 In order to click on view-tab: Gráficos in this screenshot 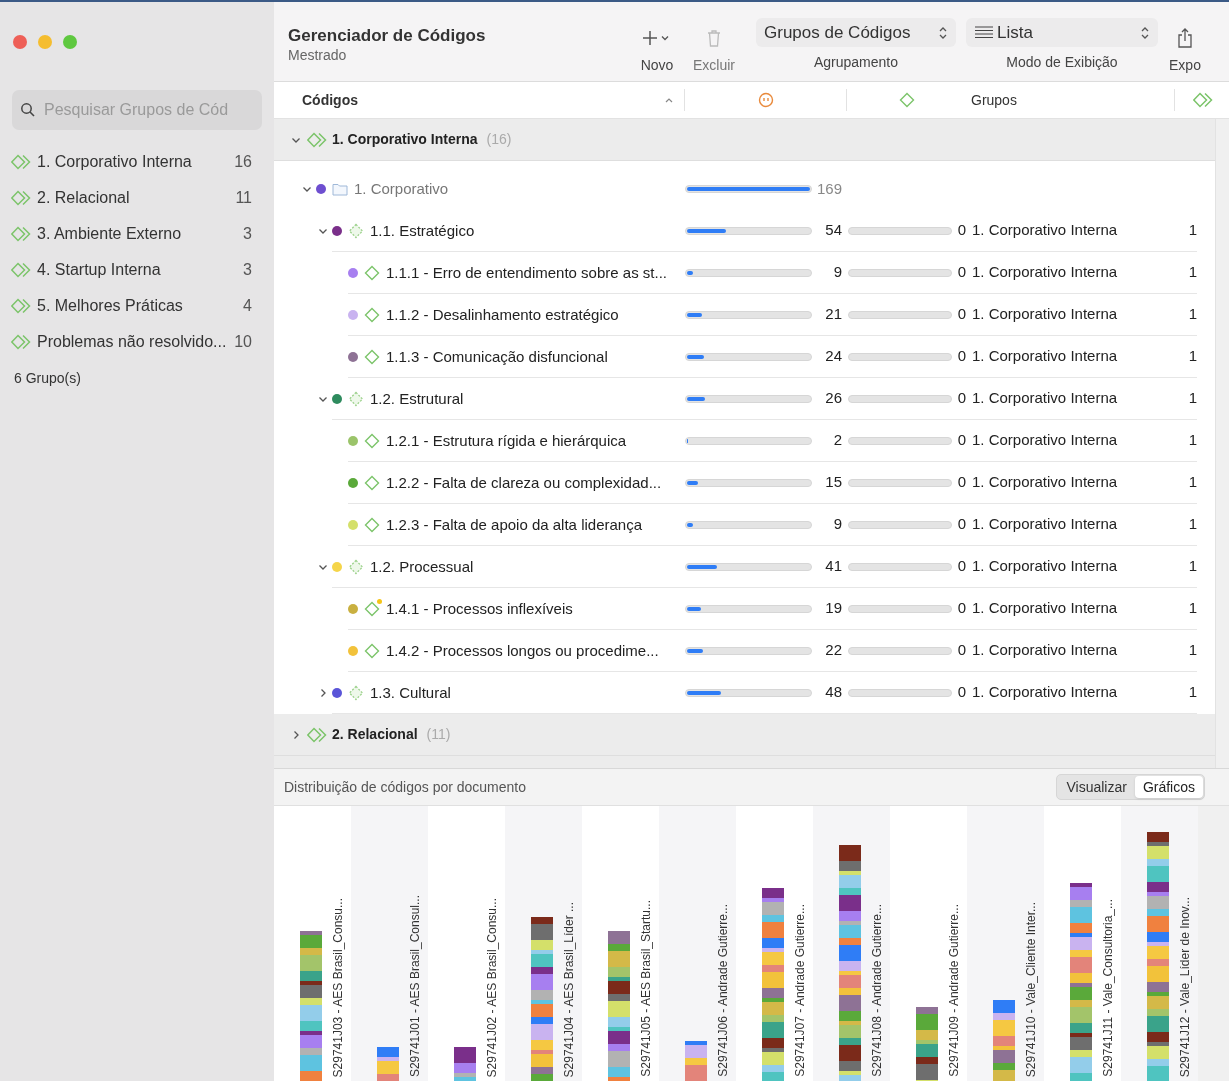, I will do `click(1168, 787)`.